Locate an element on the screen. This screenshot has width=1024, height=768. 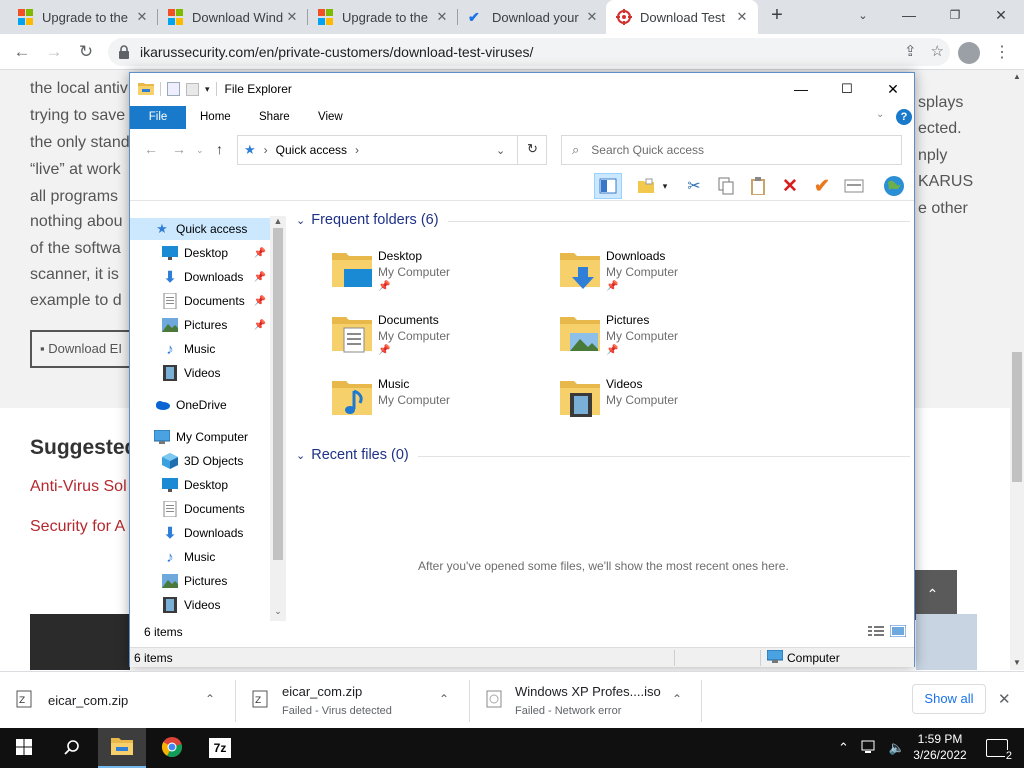
suggested-link-antivirus: Anti-Virus Sol is located at coordinates (78, 487).